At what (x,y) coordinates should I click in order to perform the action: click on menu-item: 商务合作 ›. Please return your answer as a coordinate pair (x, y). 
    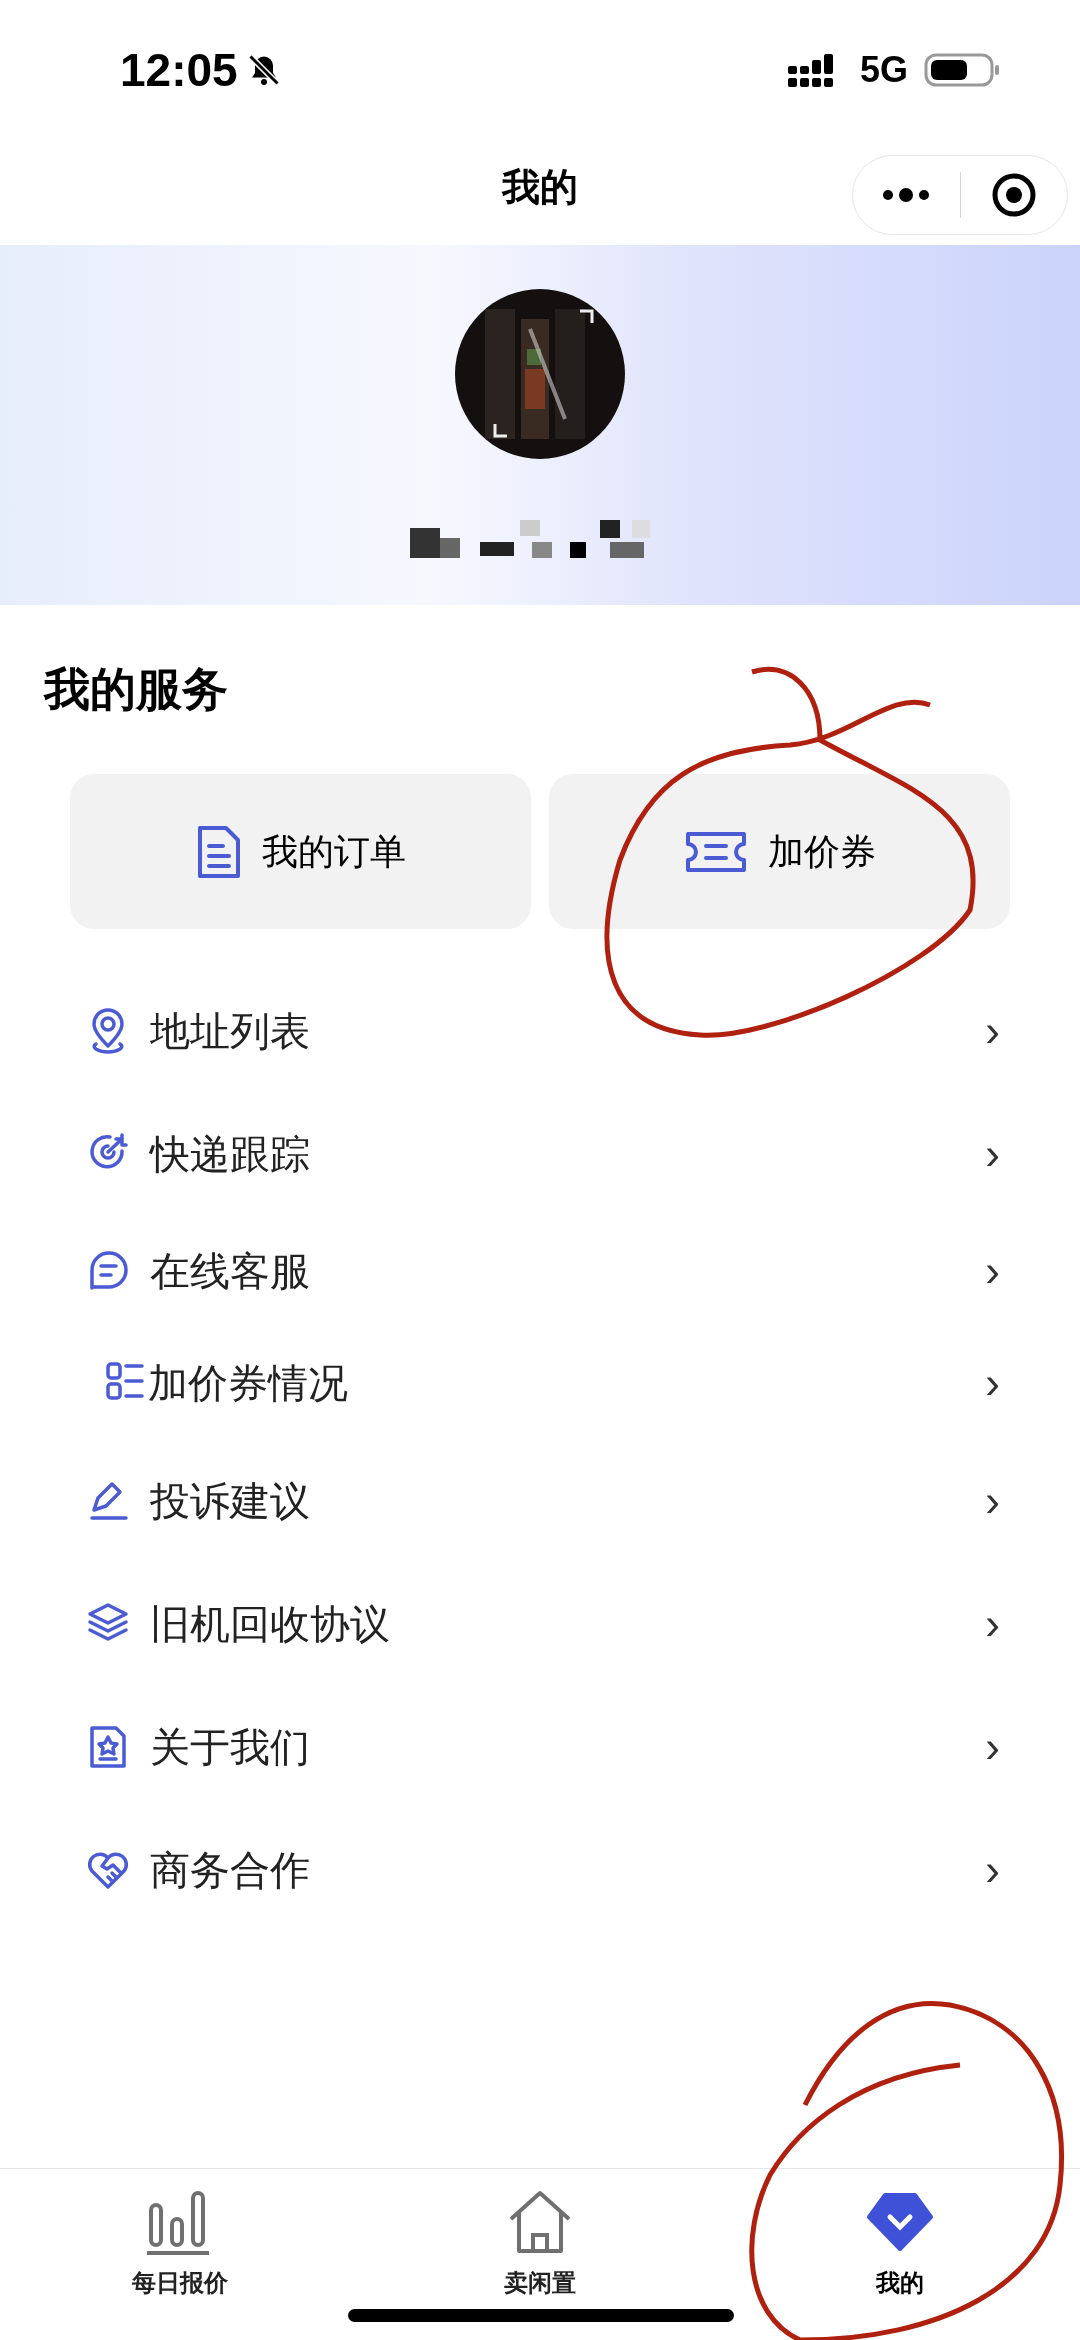
    Looking at the image, I should click on (540, 1869).